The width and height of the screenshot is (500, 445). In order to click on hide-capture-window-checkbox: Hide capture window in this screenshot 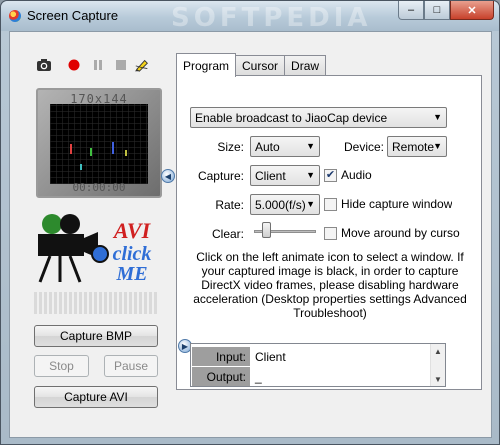, I will do `click(388, 204)`.